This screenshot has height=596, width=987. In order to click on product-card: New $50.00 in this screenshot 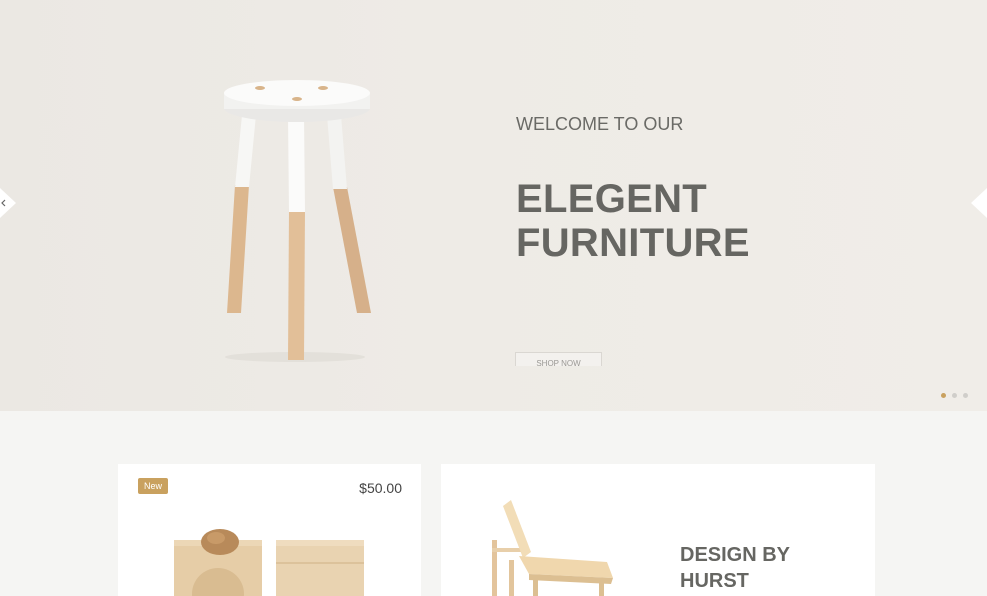, I will do `click(269, 530)`.